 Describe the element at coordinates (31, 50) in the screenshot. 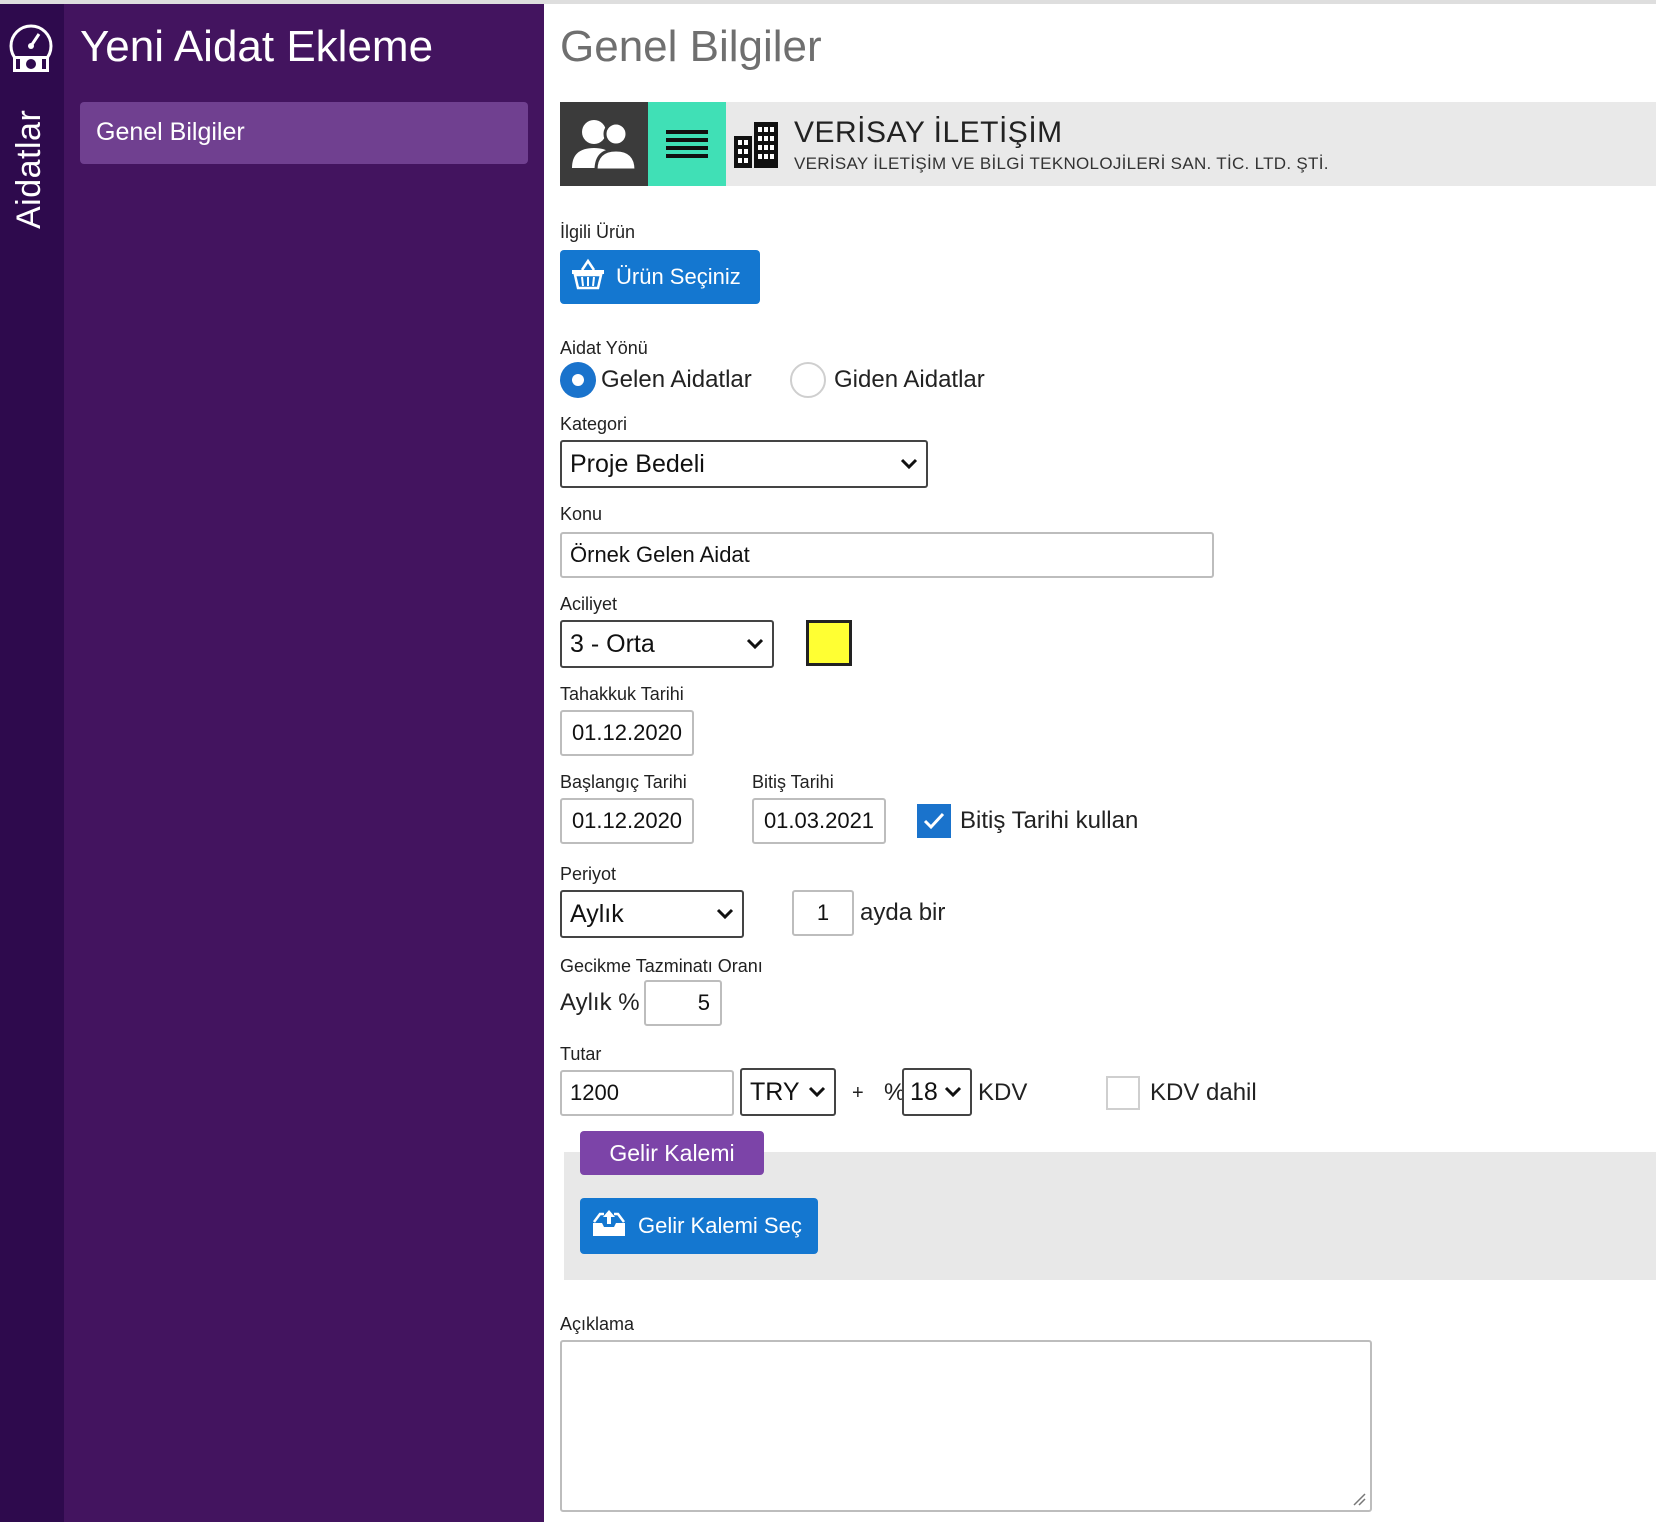

I see `money-gauge-icon` at that location.